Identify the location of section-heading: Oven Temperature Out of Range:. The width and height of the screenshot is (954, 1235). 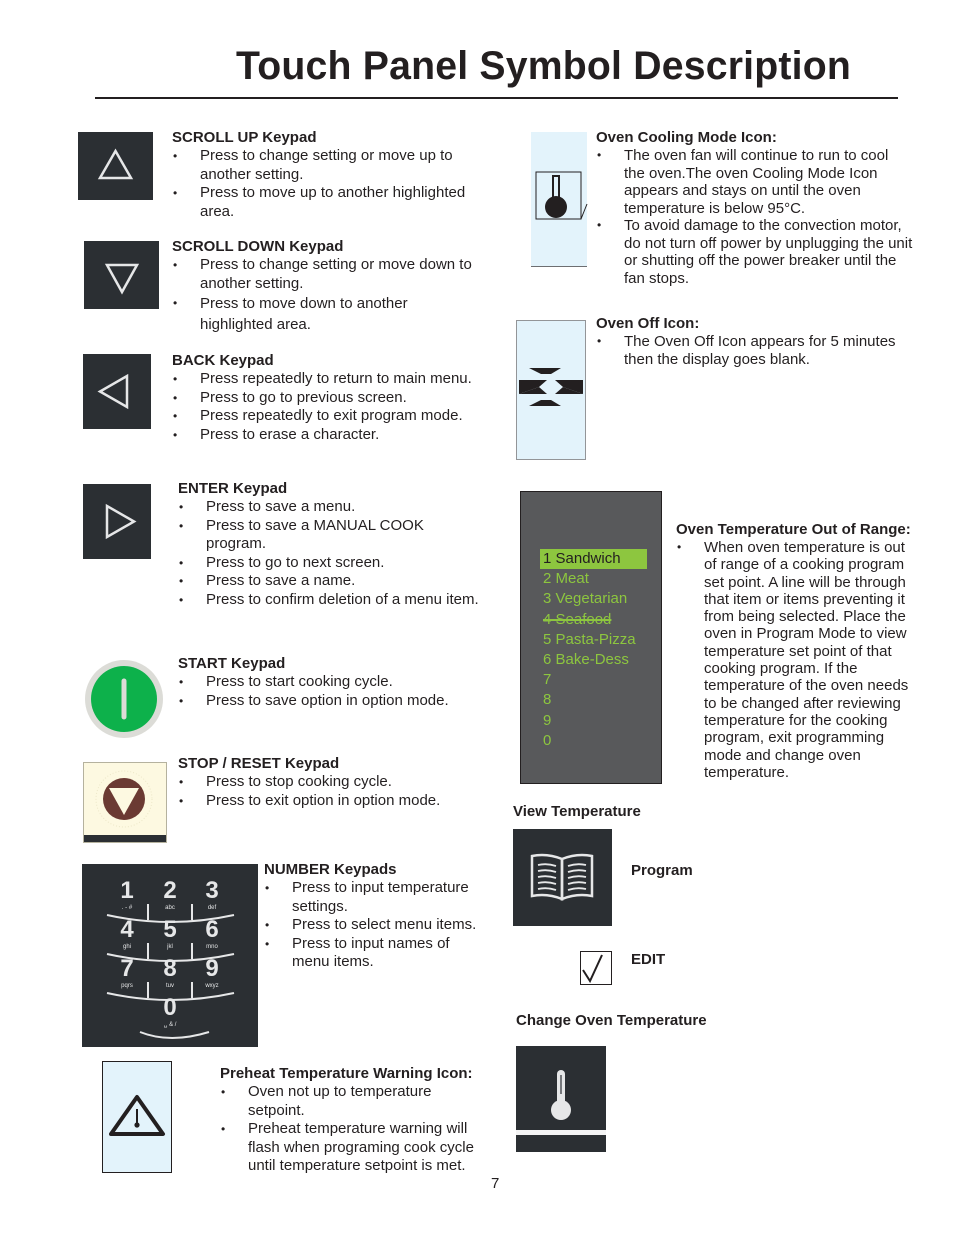
(793, 529).